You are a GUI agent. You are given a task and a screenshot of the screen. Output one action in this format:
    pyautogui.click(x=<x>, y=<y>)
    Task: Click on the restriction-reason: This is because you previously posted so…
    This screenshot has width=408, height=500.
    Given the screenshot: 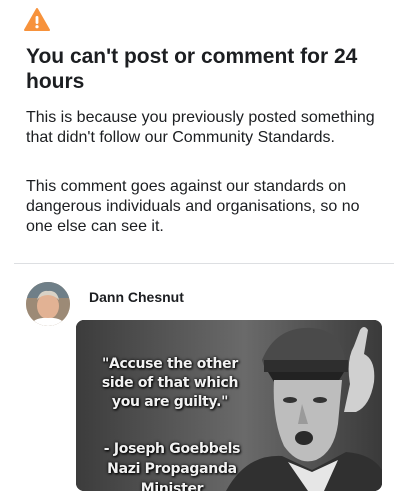 What is the action you would take?
    pyautogui.click(x=200, y=127)
    